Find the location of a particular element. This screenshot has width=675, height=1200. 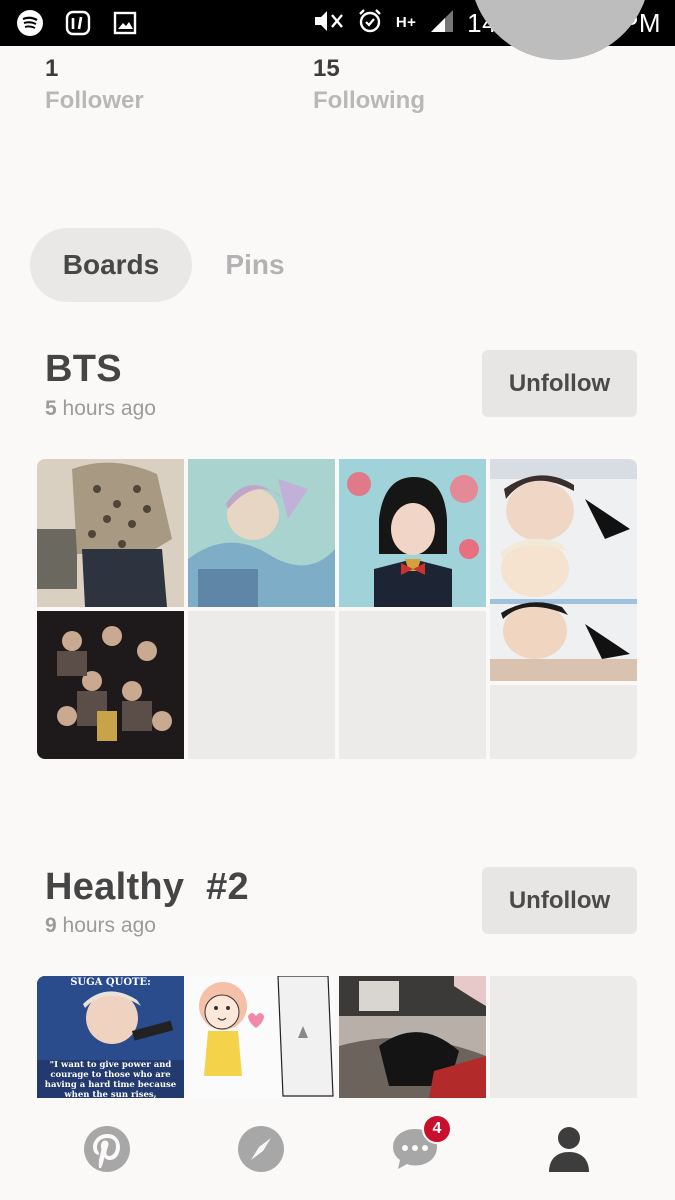

messages-badge: 4 is located at coordinates (437, 1129).